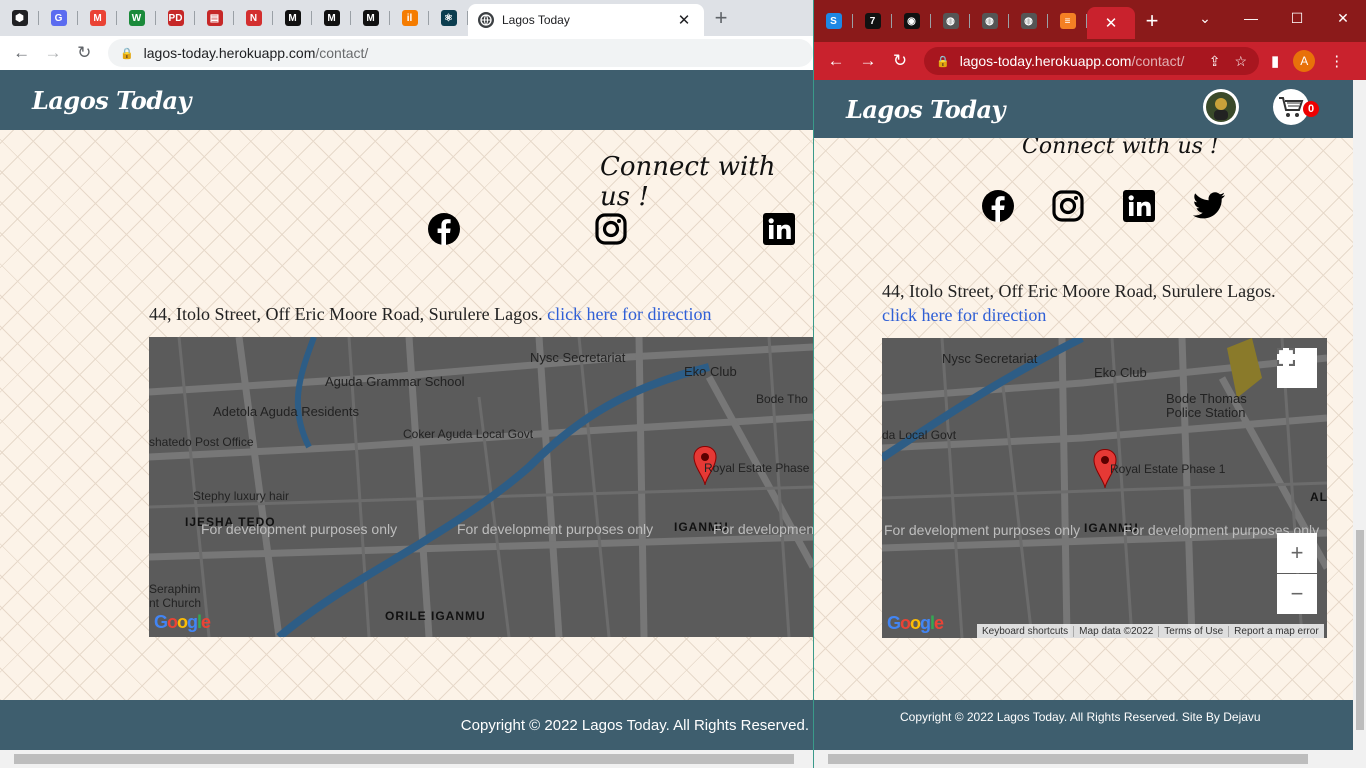 Image resolution: width=1366 pixels, height=768 pixels. I want to click on pinned-tab: il, so click(409, 18).